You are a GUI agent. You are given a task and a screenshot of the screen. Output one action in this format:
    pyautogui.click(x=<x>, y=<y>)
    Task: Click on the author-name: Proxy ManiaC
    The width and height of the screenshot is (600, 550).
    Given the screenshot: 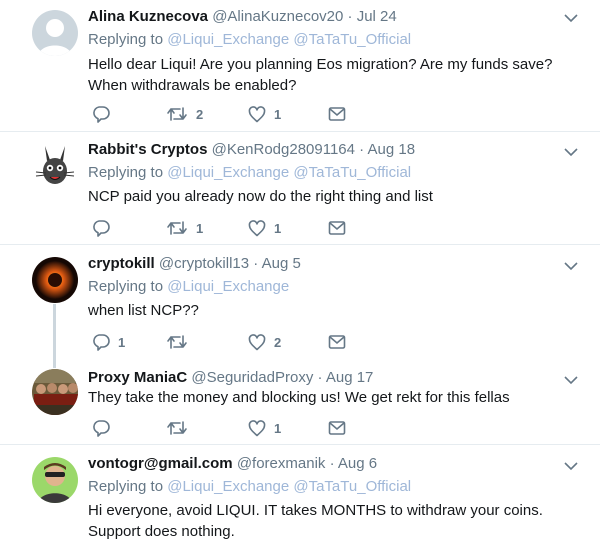 What is the action you would take?
    pyautogui.click(x=137, y=377)
    